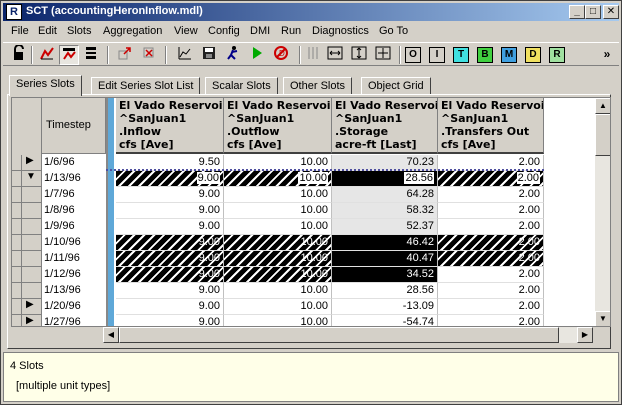 The image size is (622, 405). Describe the element at coordinates (607, 55) in the screenshot. I see `toolbar-overflow-icon: »` at that location.